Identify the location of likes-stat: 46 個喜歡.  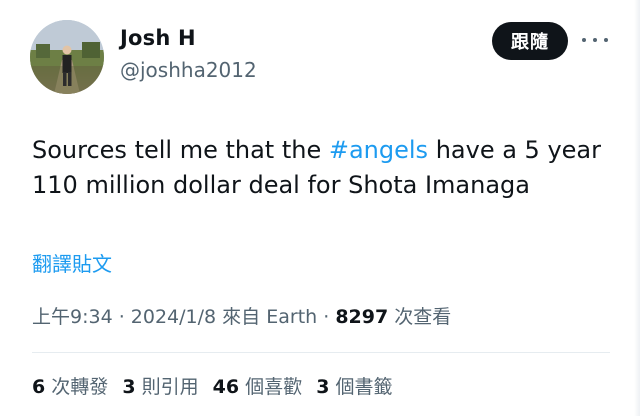
(258, 385).